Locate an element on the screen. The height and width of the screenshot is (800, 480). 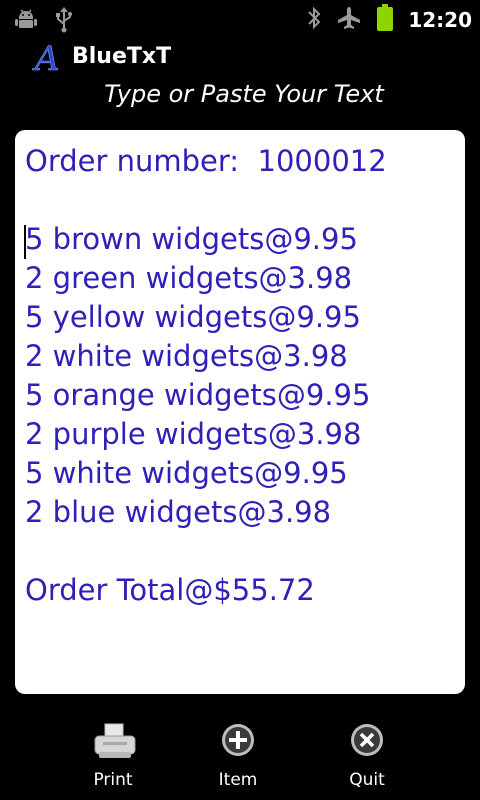
text-line-item: 2 white widgets@3.98 is located at coordinates (186, 356).